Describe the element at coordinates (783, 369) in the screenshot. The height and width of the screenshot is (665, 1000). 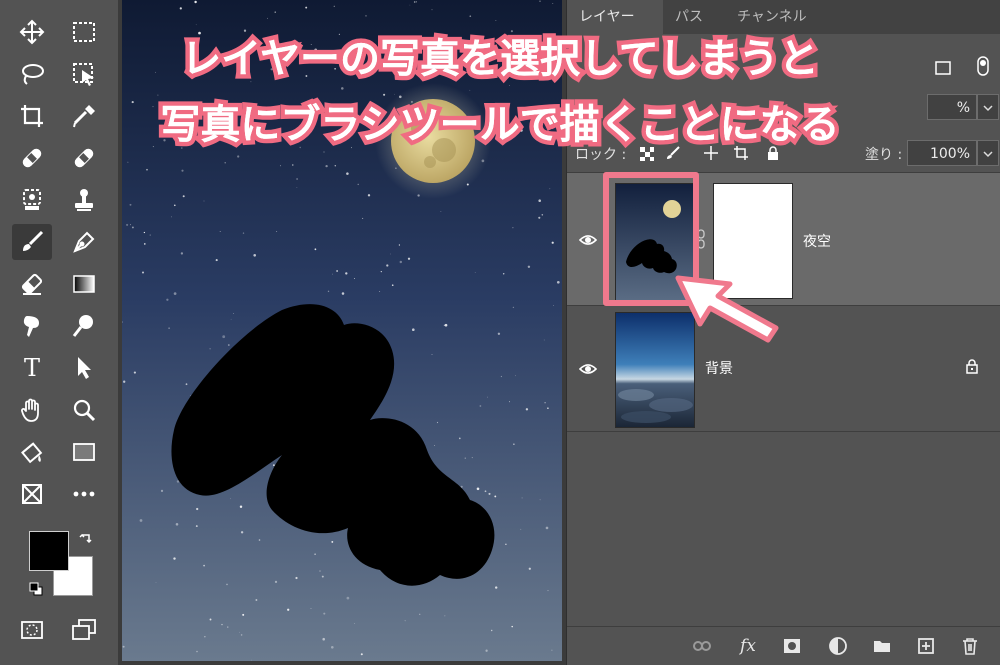
I see `layer-row-background: 背景` at that location.